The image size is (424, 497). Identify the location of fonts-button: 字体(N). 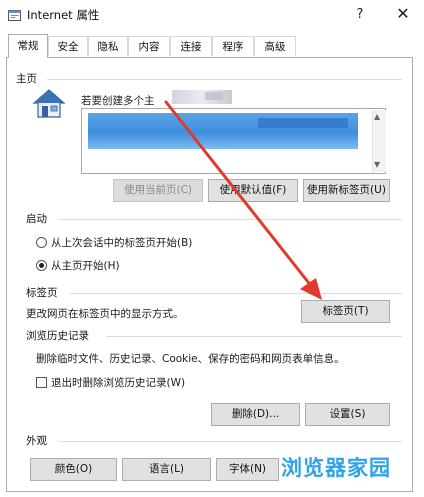
(247, 469).